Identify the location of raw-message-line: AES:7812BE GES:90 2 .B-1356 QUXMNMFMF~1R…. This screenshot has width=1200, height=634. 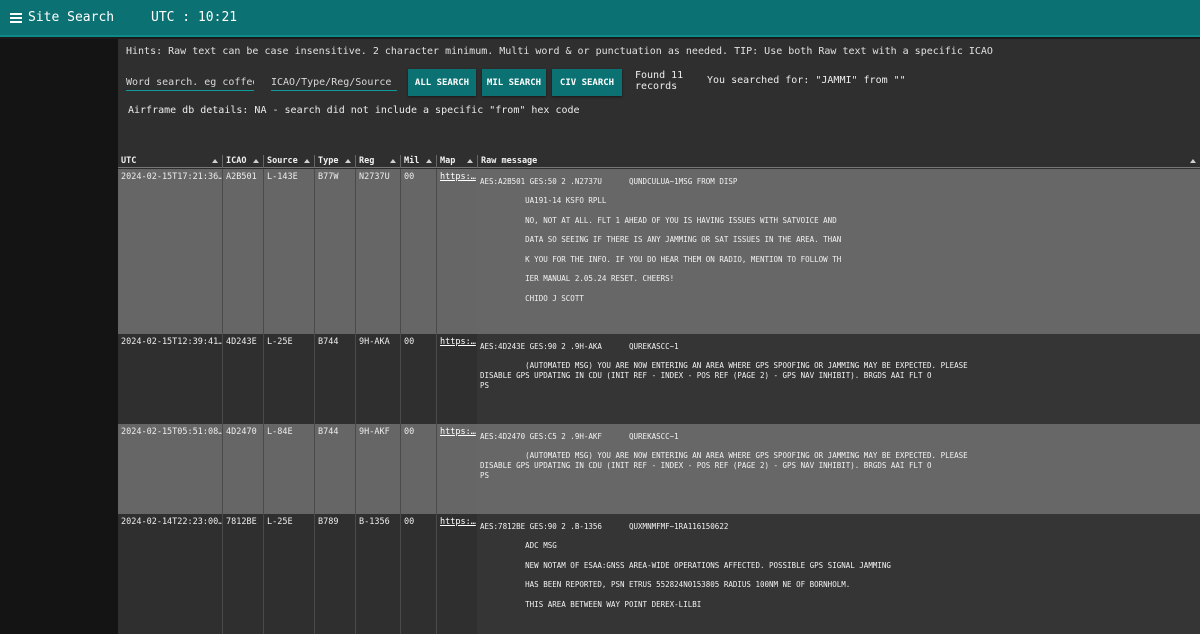
(604, 526).